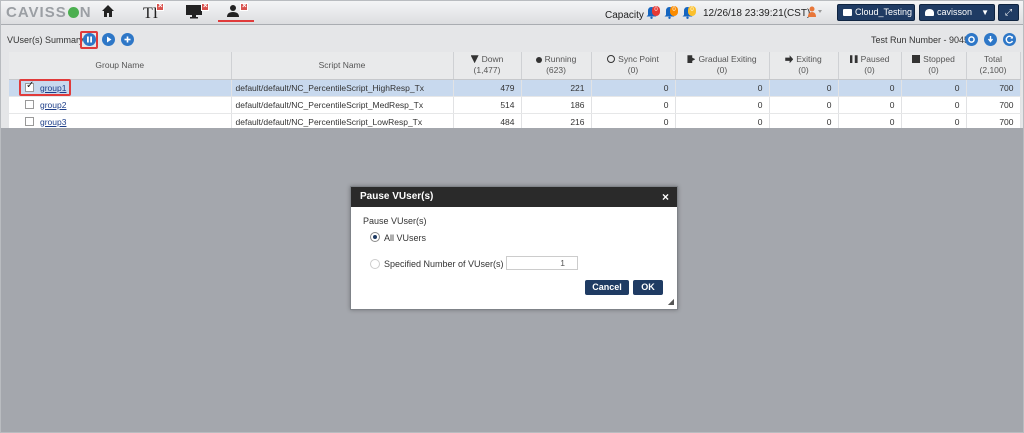  Describe the element at coordinates (45, 40) in the screenshot. I see `summary-title: VUser(s) Summary` at that location.